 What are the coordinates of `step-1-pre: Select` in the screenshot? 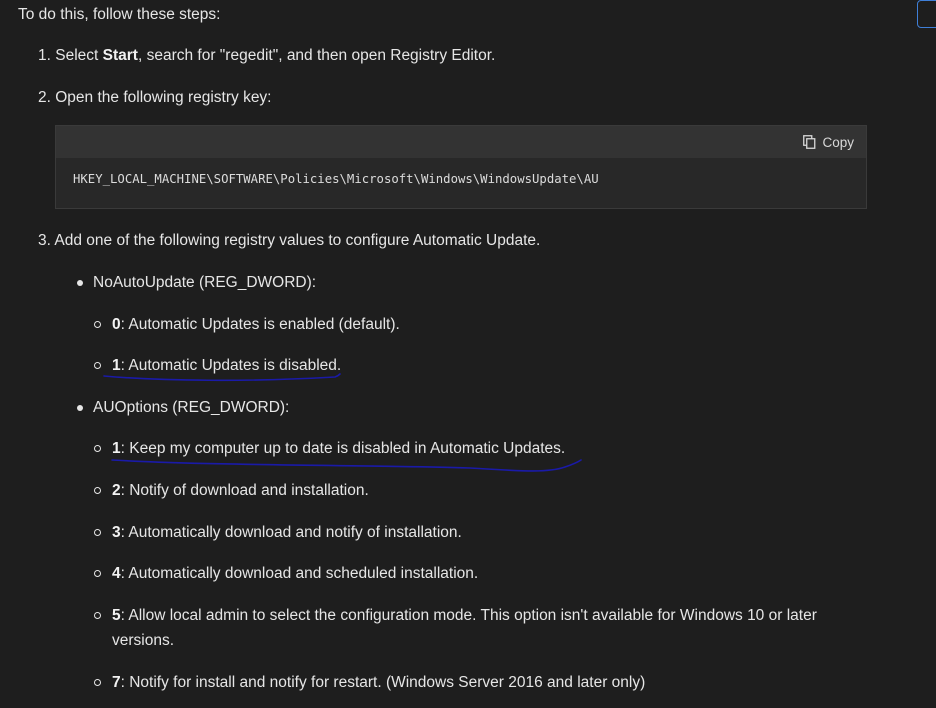 It's located at (79, 55).